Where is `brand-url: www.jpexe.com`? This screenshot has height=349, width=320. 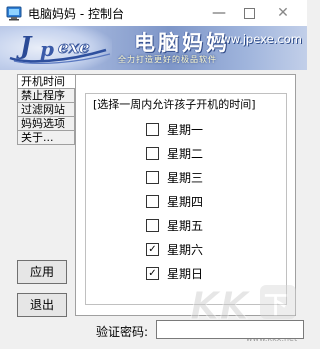
brand-url: www.jpexe.com is located at coordinates (257, 39).